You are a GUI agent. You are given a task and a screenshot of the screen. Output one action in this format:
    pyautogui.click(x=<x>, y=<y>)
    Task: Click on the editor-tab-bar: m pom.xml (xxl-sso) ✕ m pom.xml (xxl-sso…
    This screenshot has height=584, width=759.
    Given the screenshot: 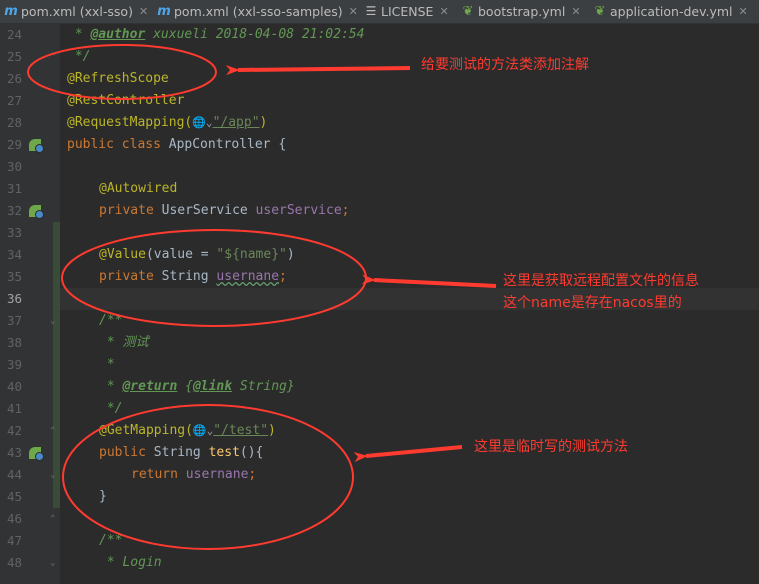 What is the action you would take?
    pyautogui.click(x=379, y=12)
    